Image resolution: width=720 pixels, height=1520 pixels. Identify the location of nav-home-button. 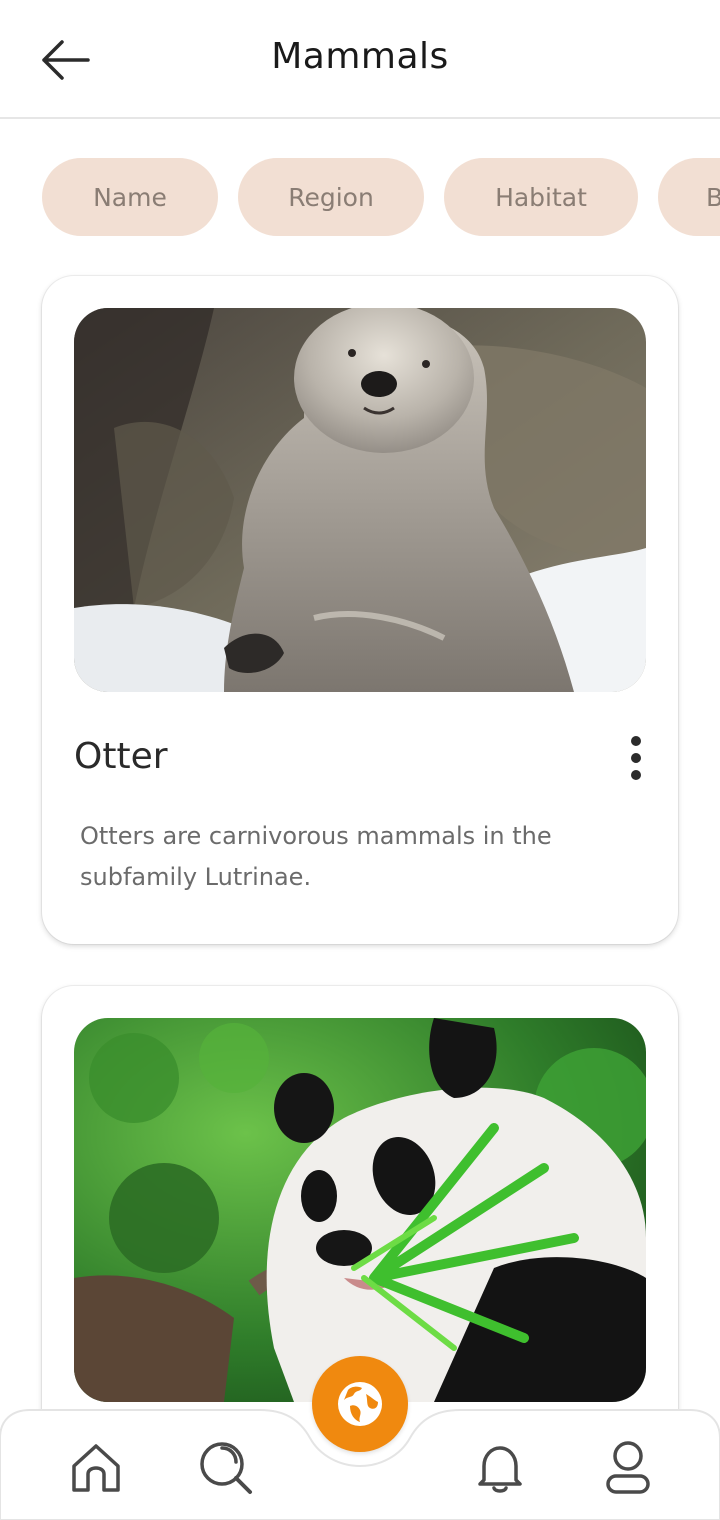
(96, 1468).